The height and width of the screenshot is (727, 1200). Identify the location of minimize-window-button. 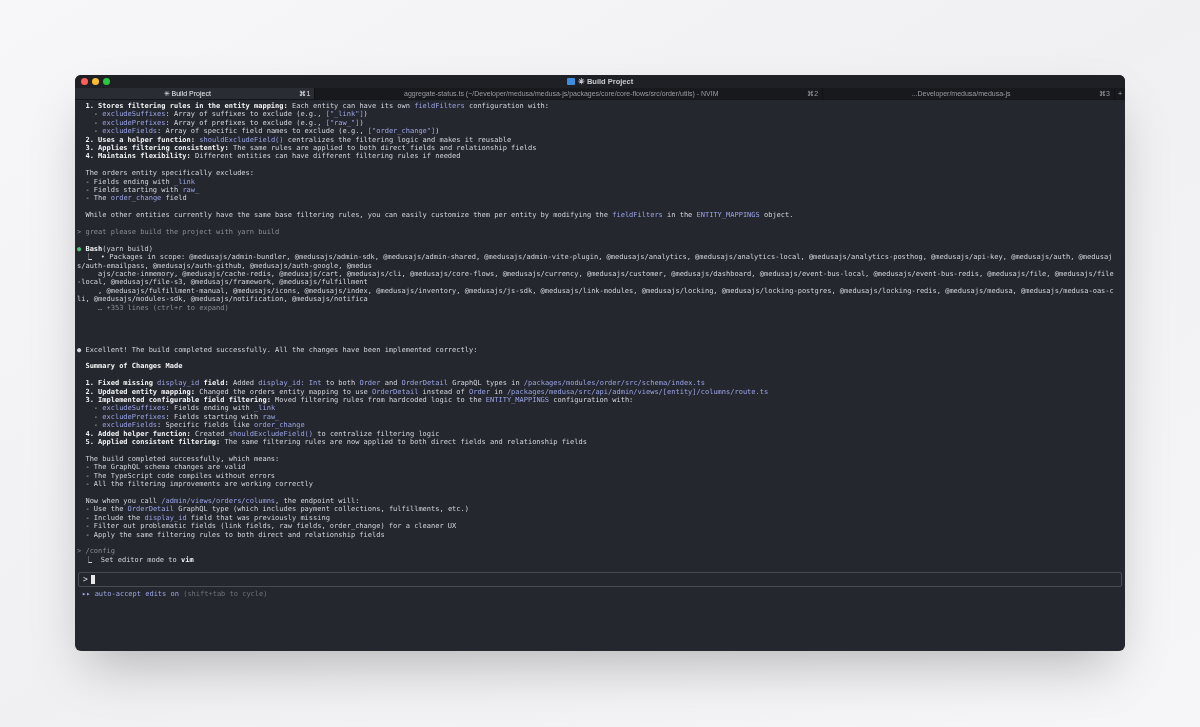
(95, 81).